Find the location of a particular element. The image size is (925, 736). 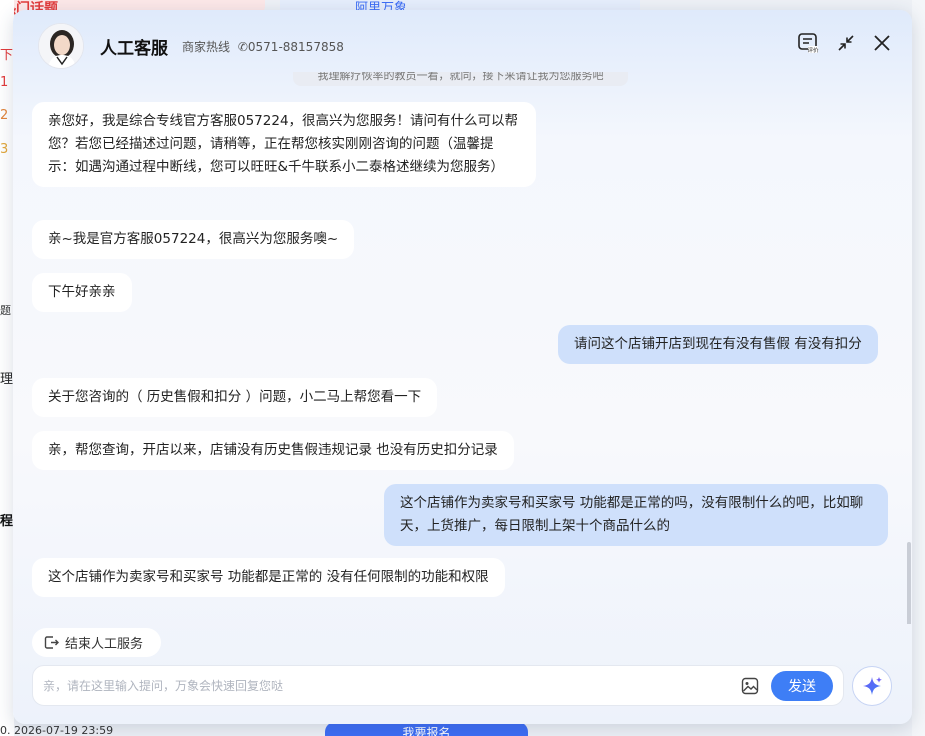

agent-message: 关于您咨询的（ 历史售假和扣分 ）问题，小二马上帮您看一下 is located at coordinates (235, 397).